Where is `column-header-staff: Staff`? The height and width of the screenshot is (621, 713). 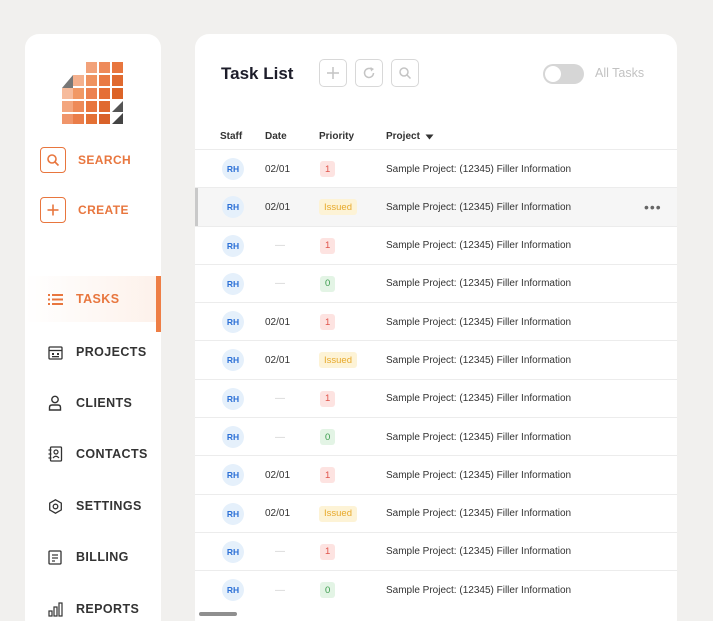
column-header-staff: Staff is located at coordinates (231, 136).